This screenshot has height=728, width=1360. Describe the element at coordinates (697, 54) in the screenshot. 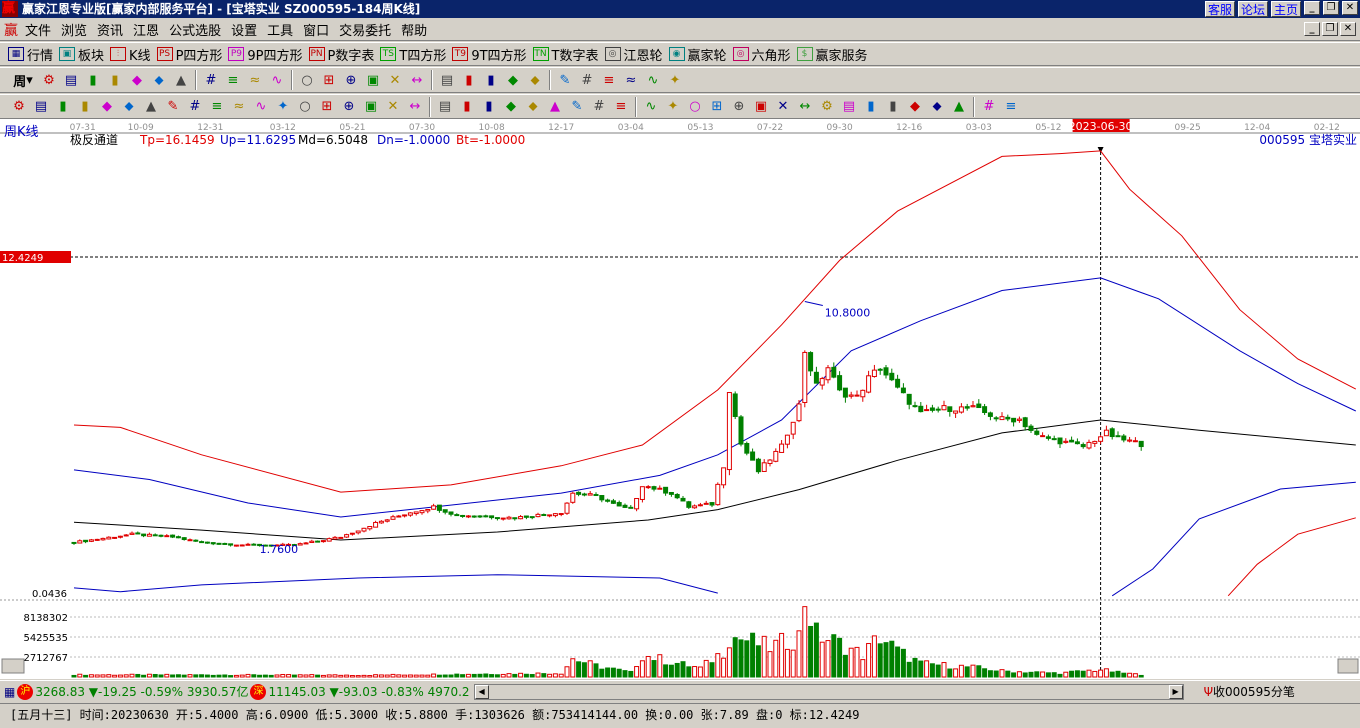

I see `toolbar-button-10: ◉ 赢家轮` at that location.